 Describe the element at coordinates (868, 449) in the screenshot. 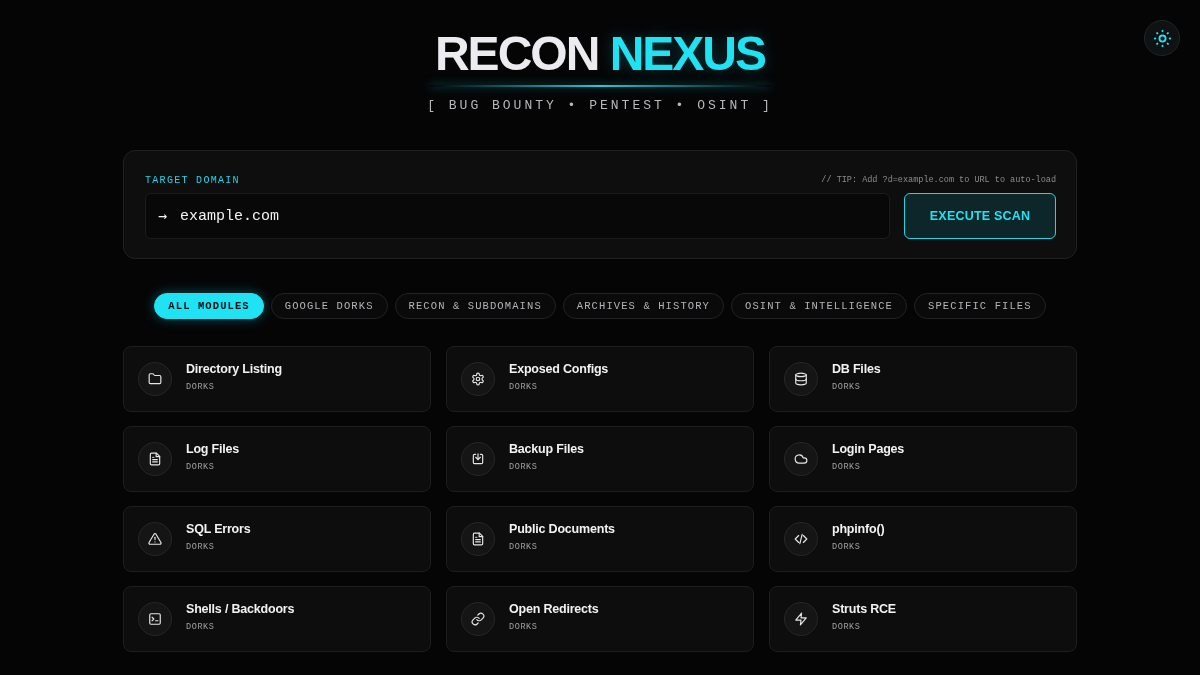

I see `module-title: Login Pages` at that location.